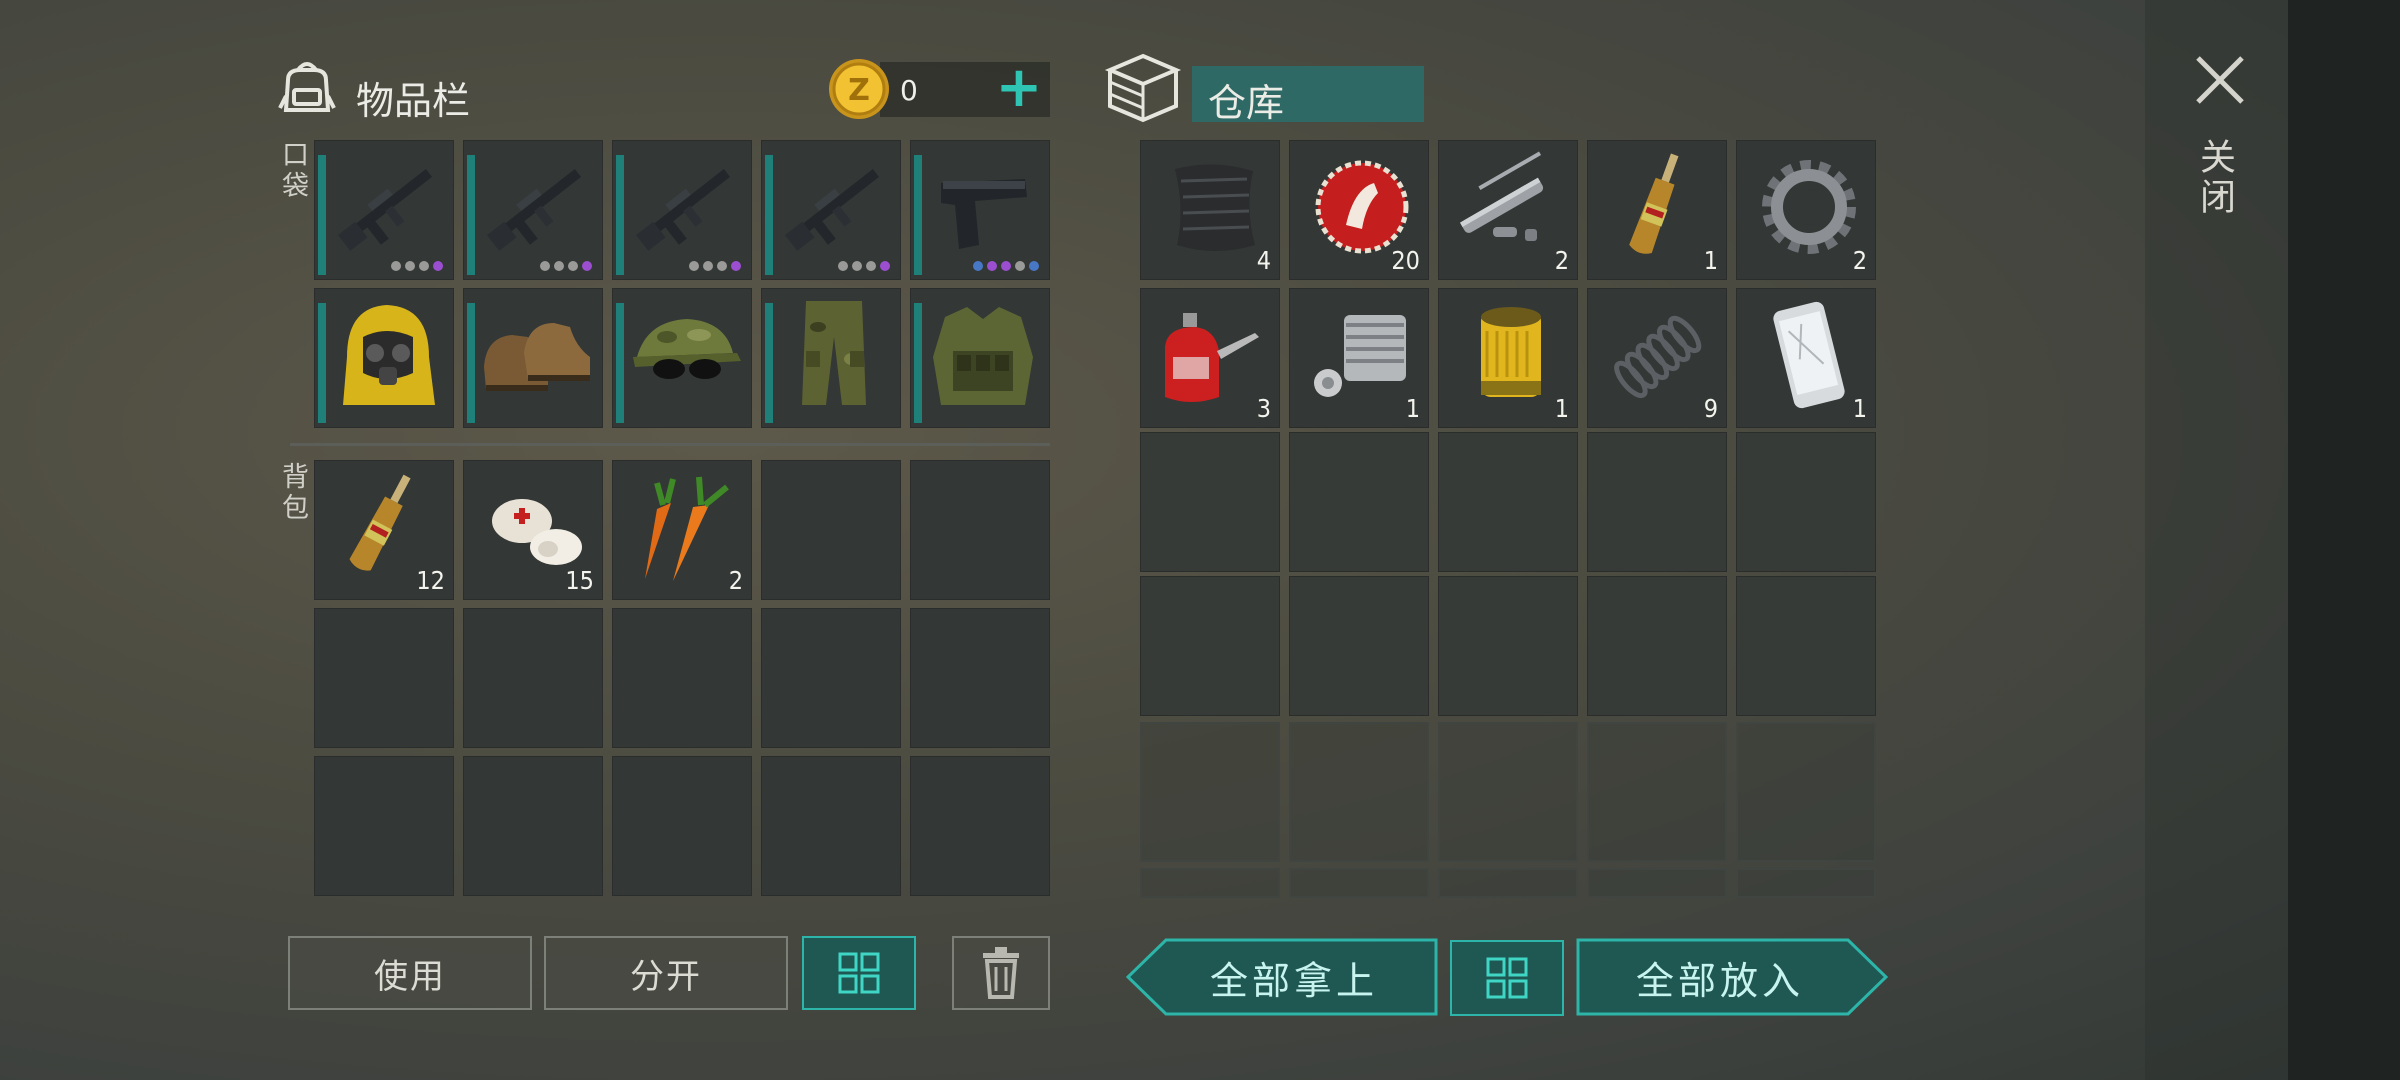  Describe the element at coordinates (859, 90) in the screenshot. I see `svg-text: Z` at that location.